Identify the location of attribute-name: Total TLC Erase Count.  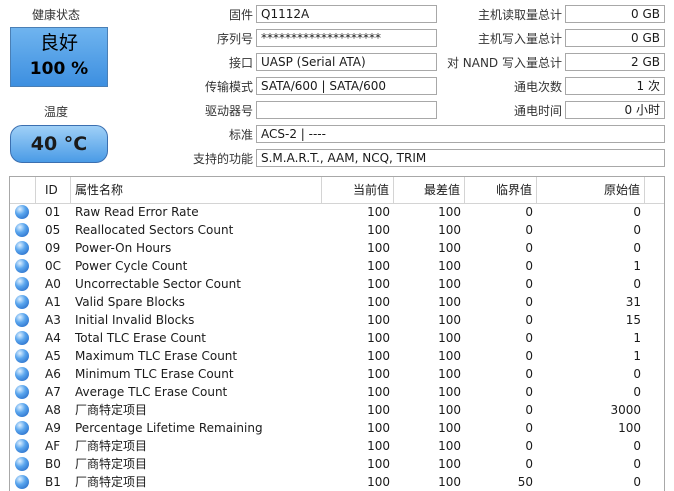
(141, 338).